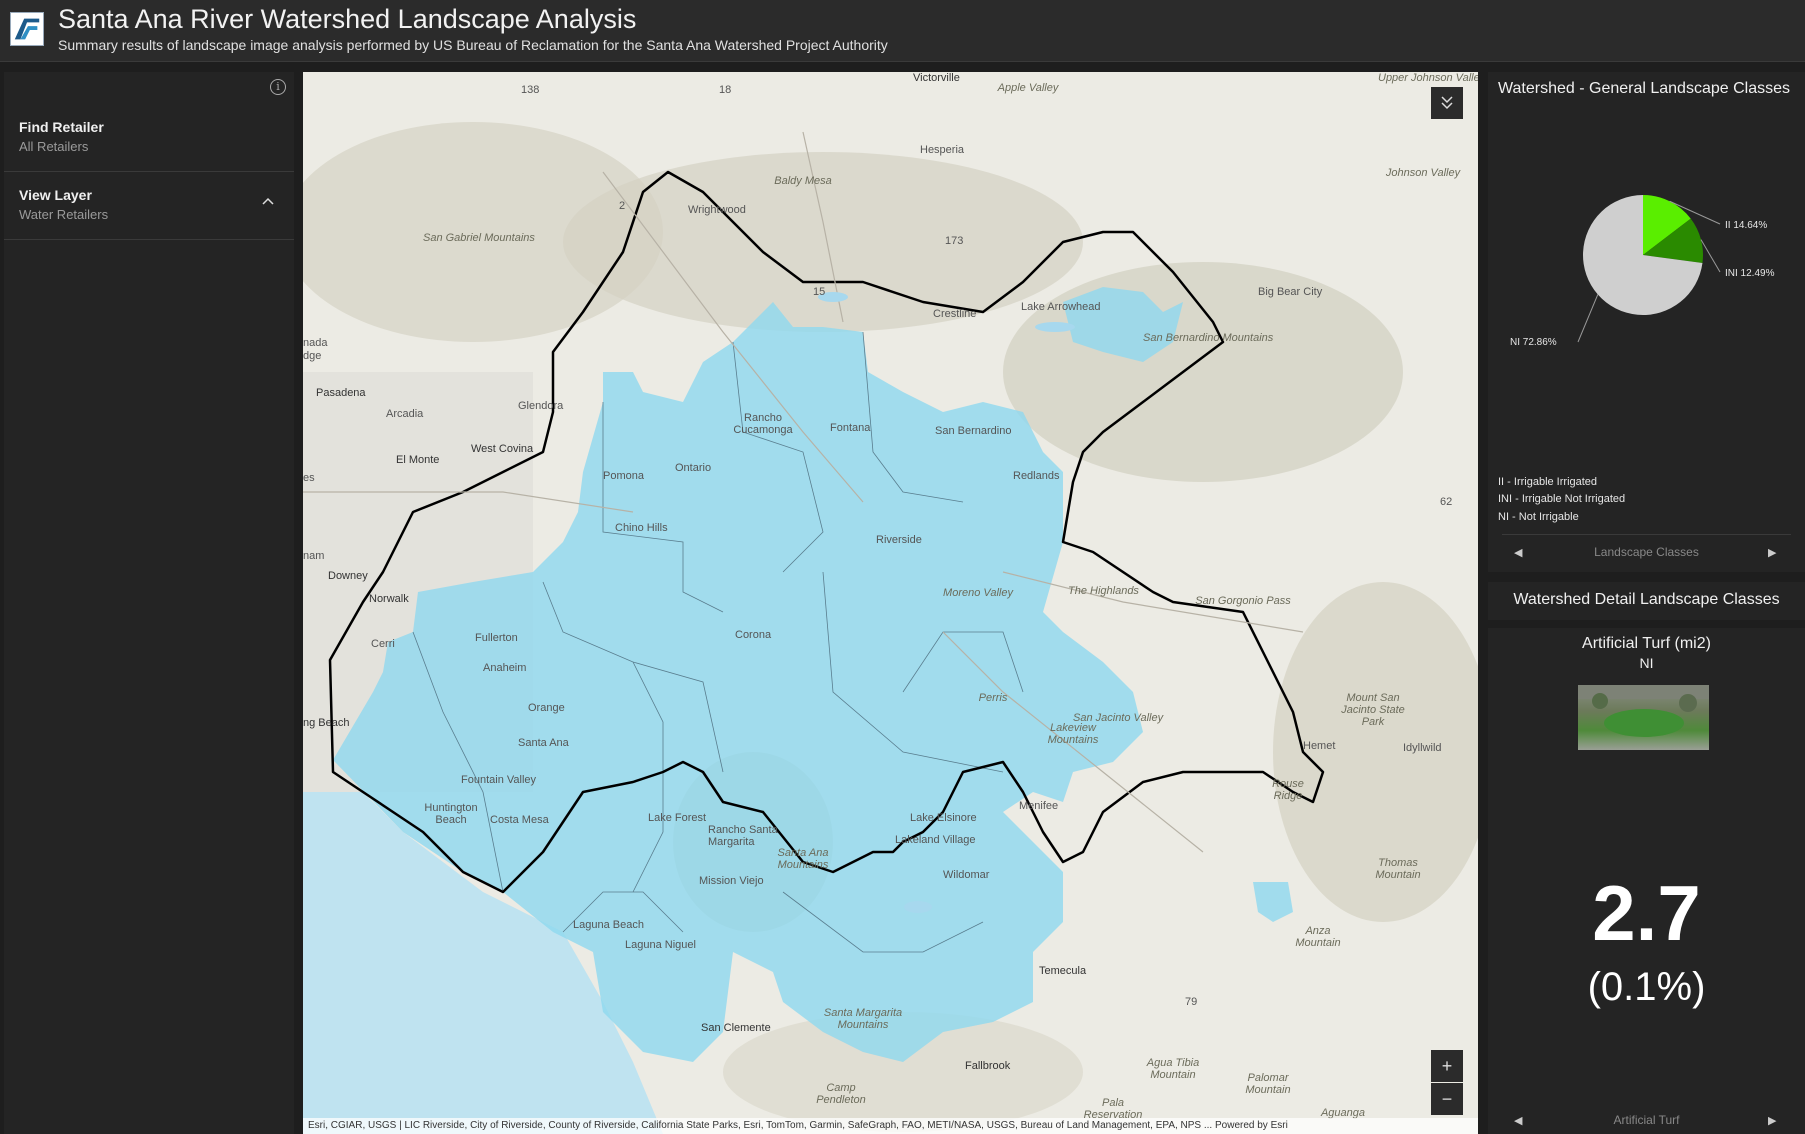 The height and width of the screenshot is (1134, 1805). What do you see at coordinates (993, 698) in the screenshot?
I see `map-label-perris: Perris` at bounding box center [993, 698].